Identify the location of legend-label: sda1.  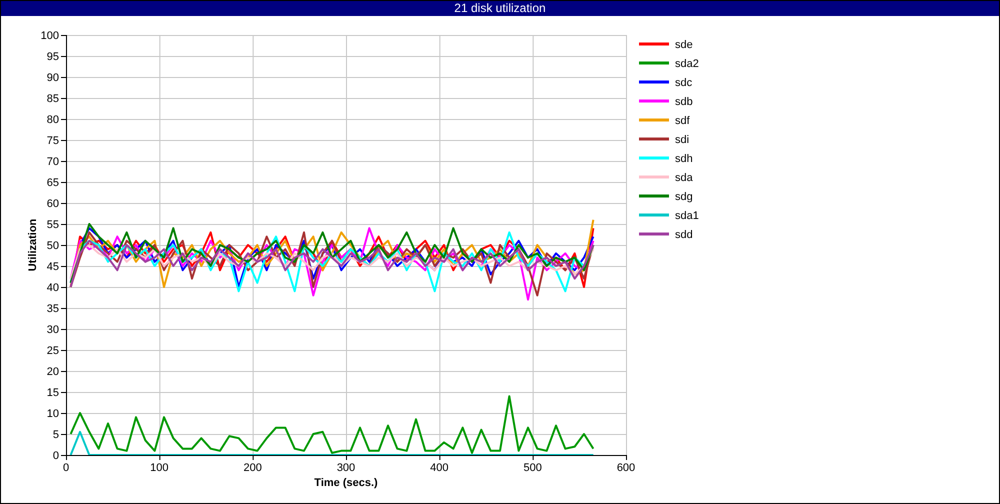
(687, 216).